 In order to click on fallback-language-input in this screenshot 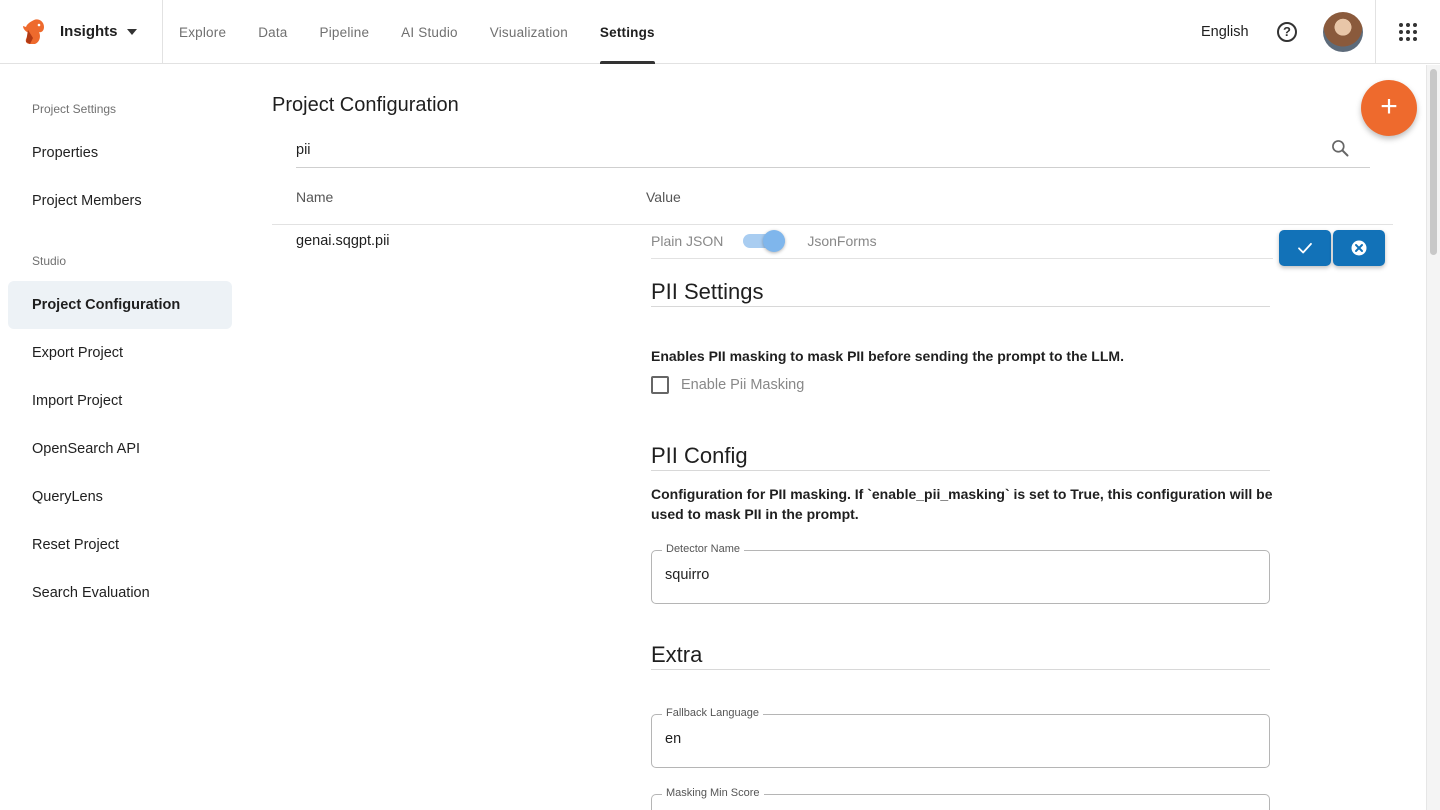, I will do `click(960, 739)`.